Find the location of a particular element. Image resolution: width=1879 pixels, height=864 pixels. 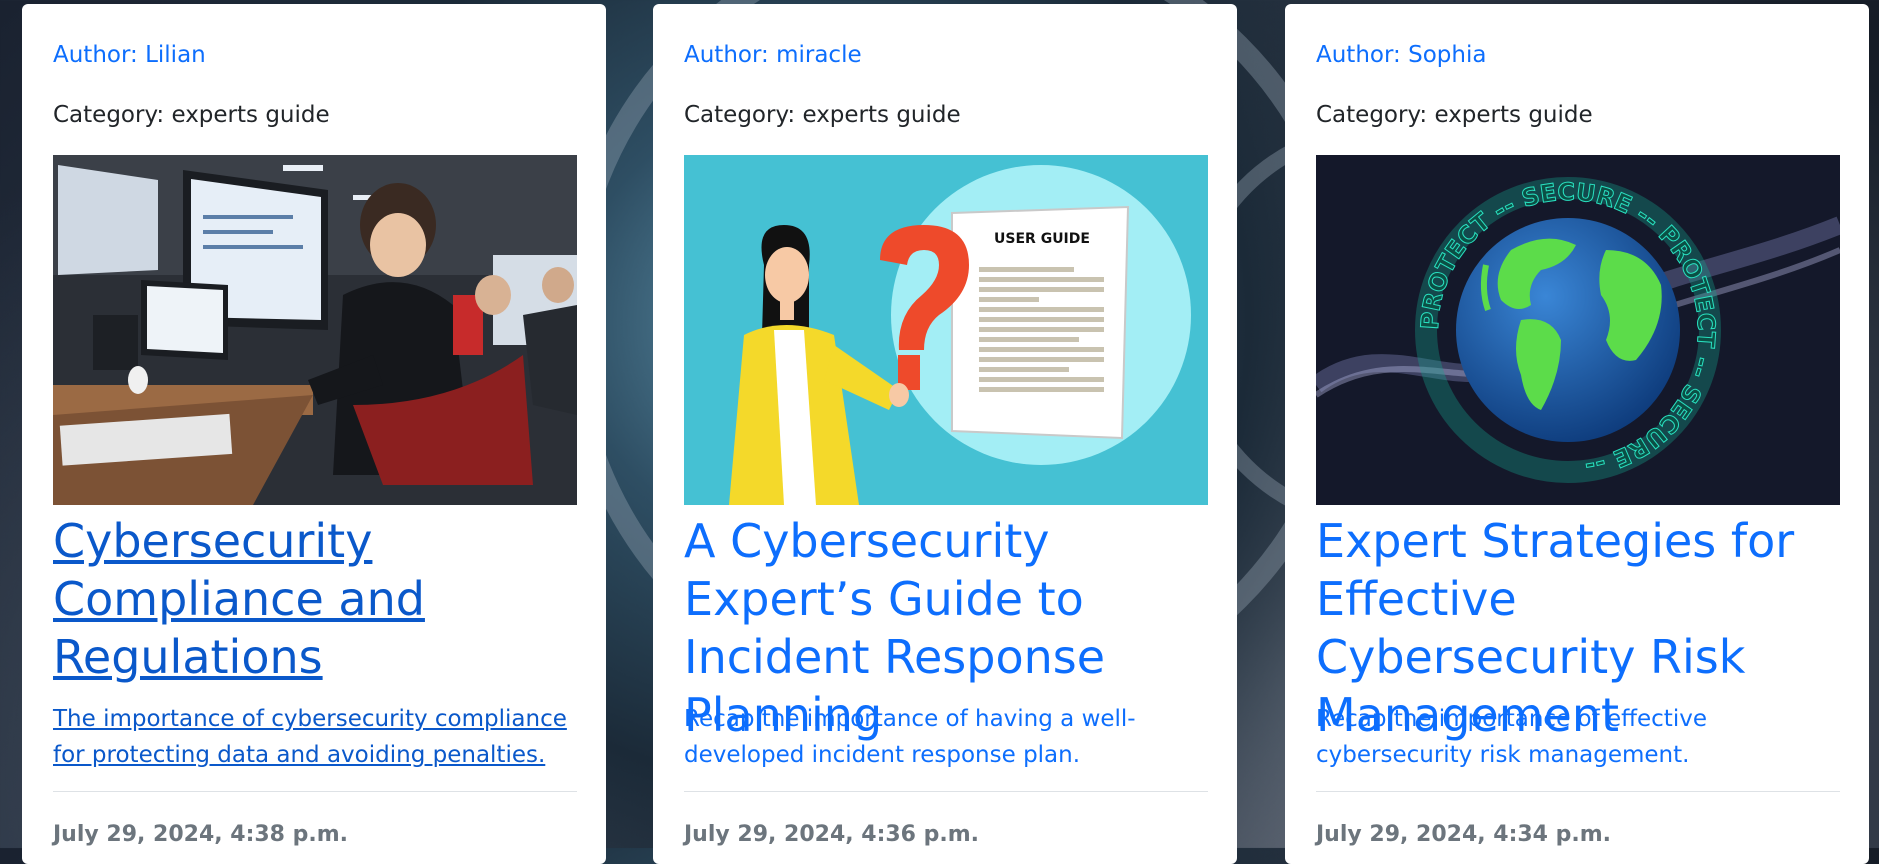

user-guide-illustration-icon: USER GUIDE is located at coordinates (946, 330).